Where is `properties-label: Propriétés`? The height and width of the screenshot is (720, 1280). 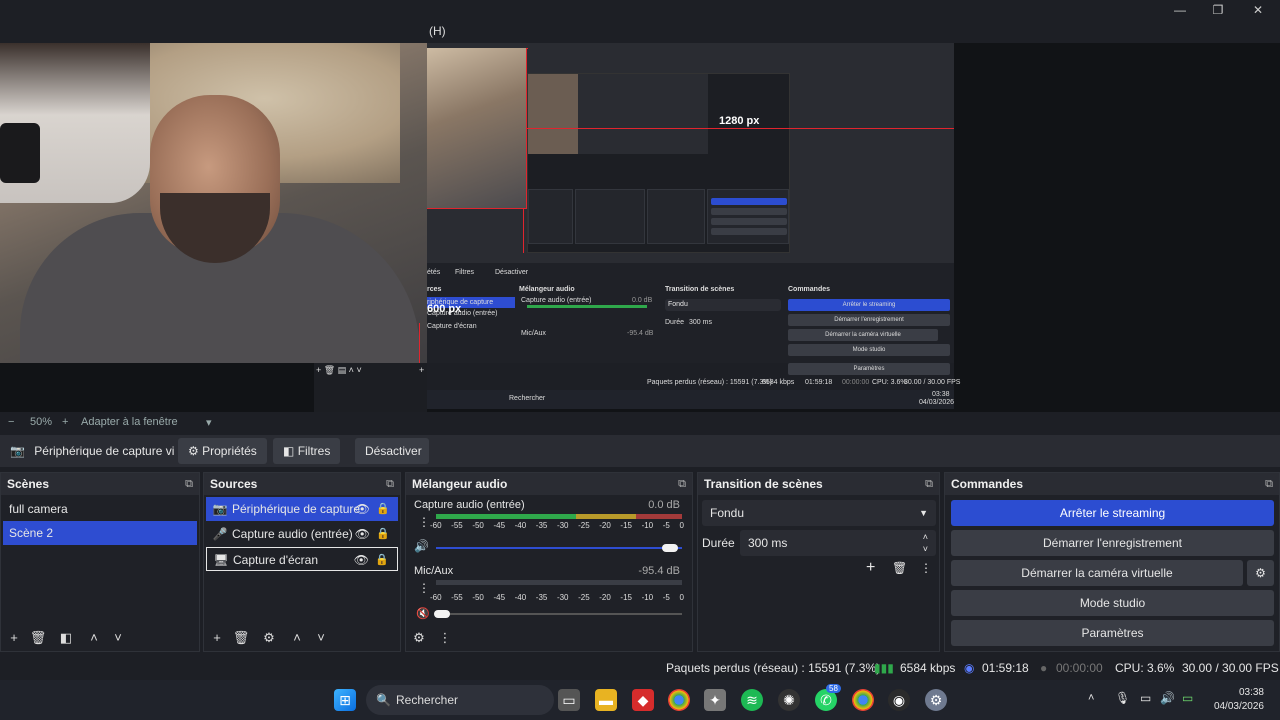
properties-label: Propriétés is located at coordinates (229, 451).